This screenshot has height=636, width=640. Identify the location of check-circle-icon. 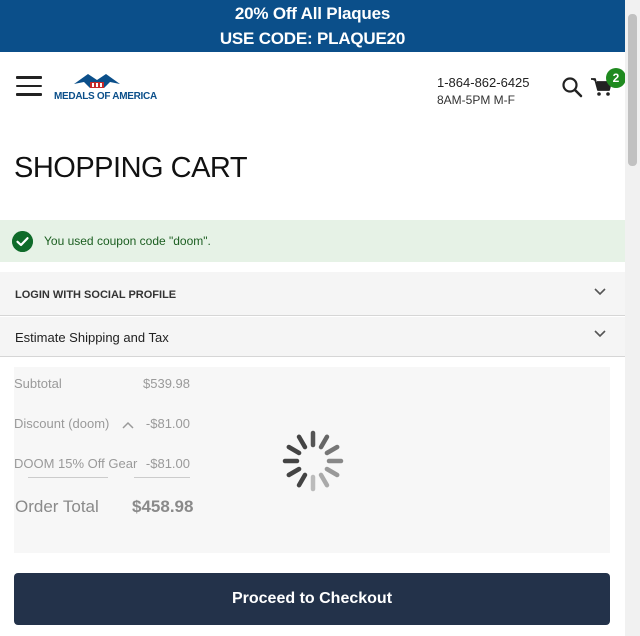
(22, 241).